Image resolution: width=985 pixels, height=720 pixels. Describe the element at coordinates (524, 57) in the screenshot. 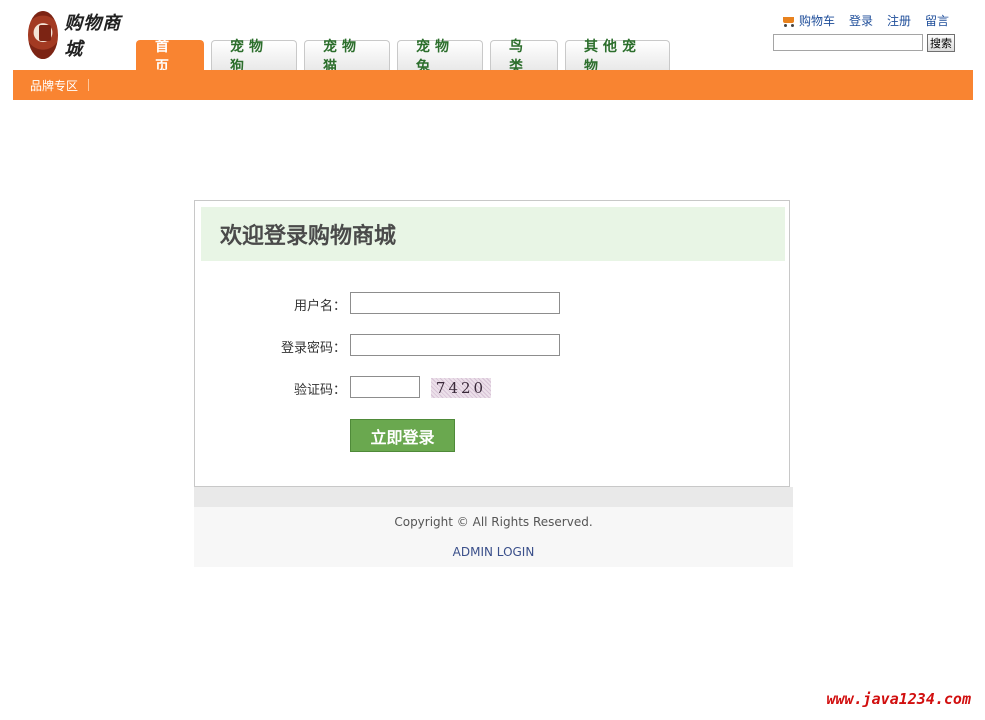

I see `tab-birds: 鸟类` at that location.